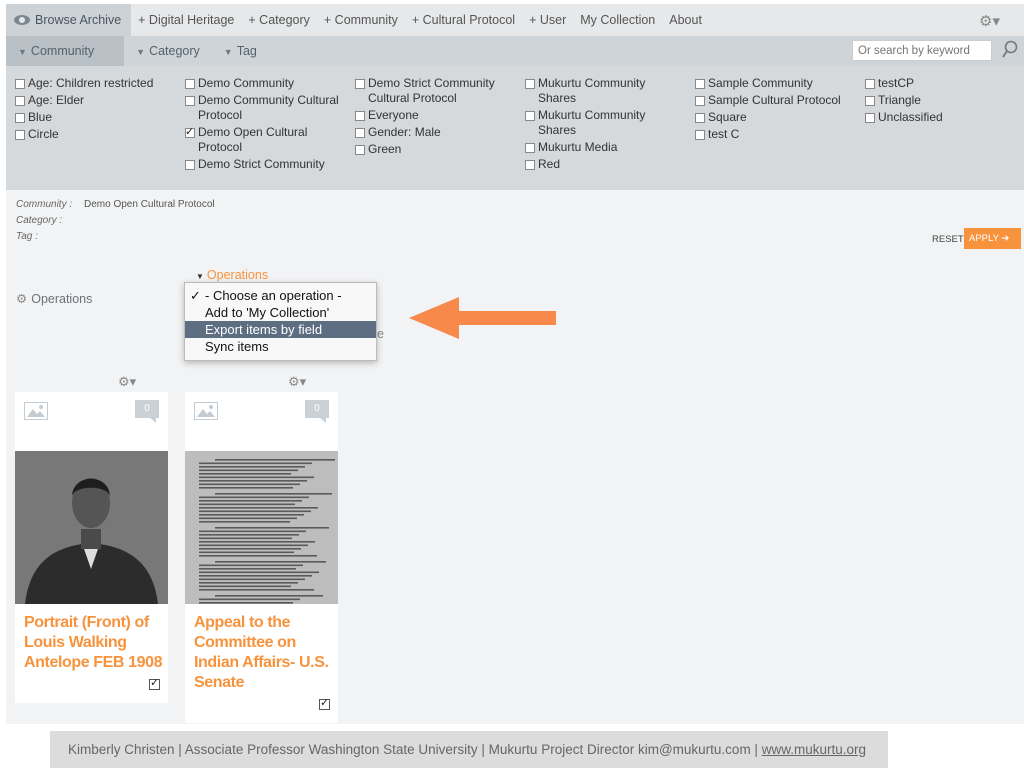  What do you see at coordinates (237, 346) in the screenshot?
I see `operation-option-label: Sync items` at bounding box center [237, 346].